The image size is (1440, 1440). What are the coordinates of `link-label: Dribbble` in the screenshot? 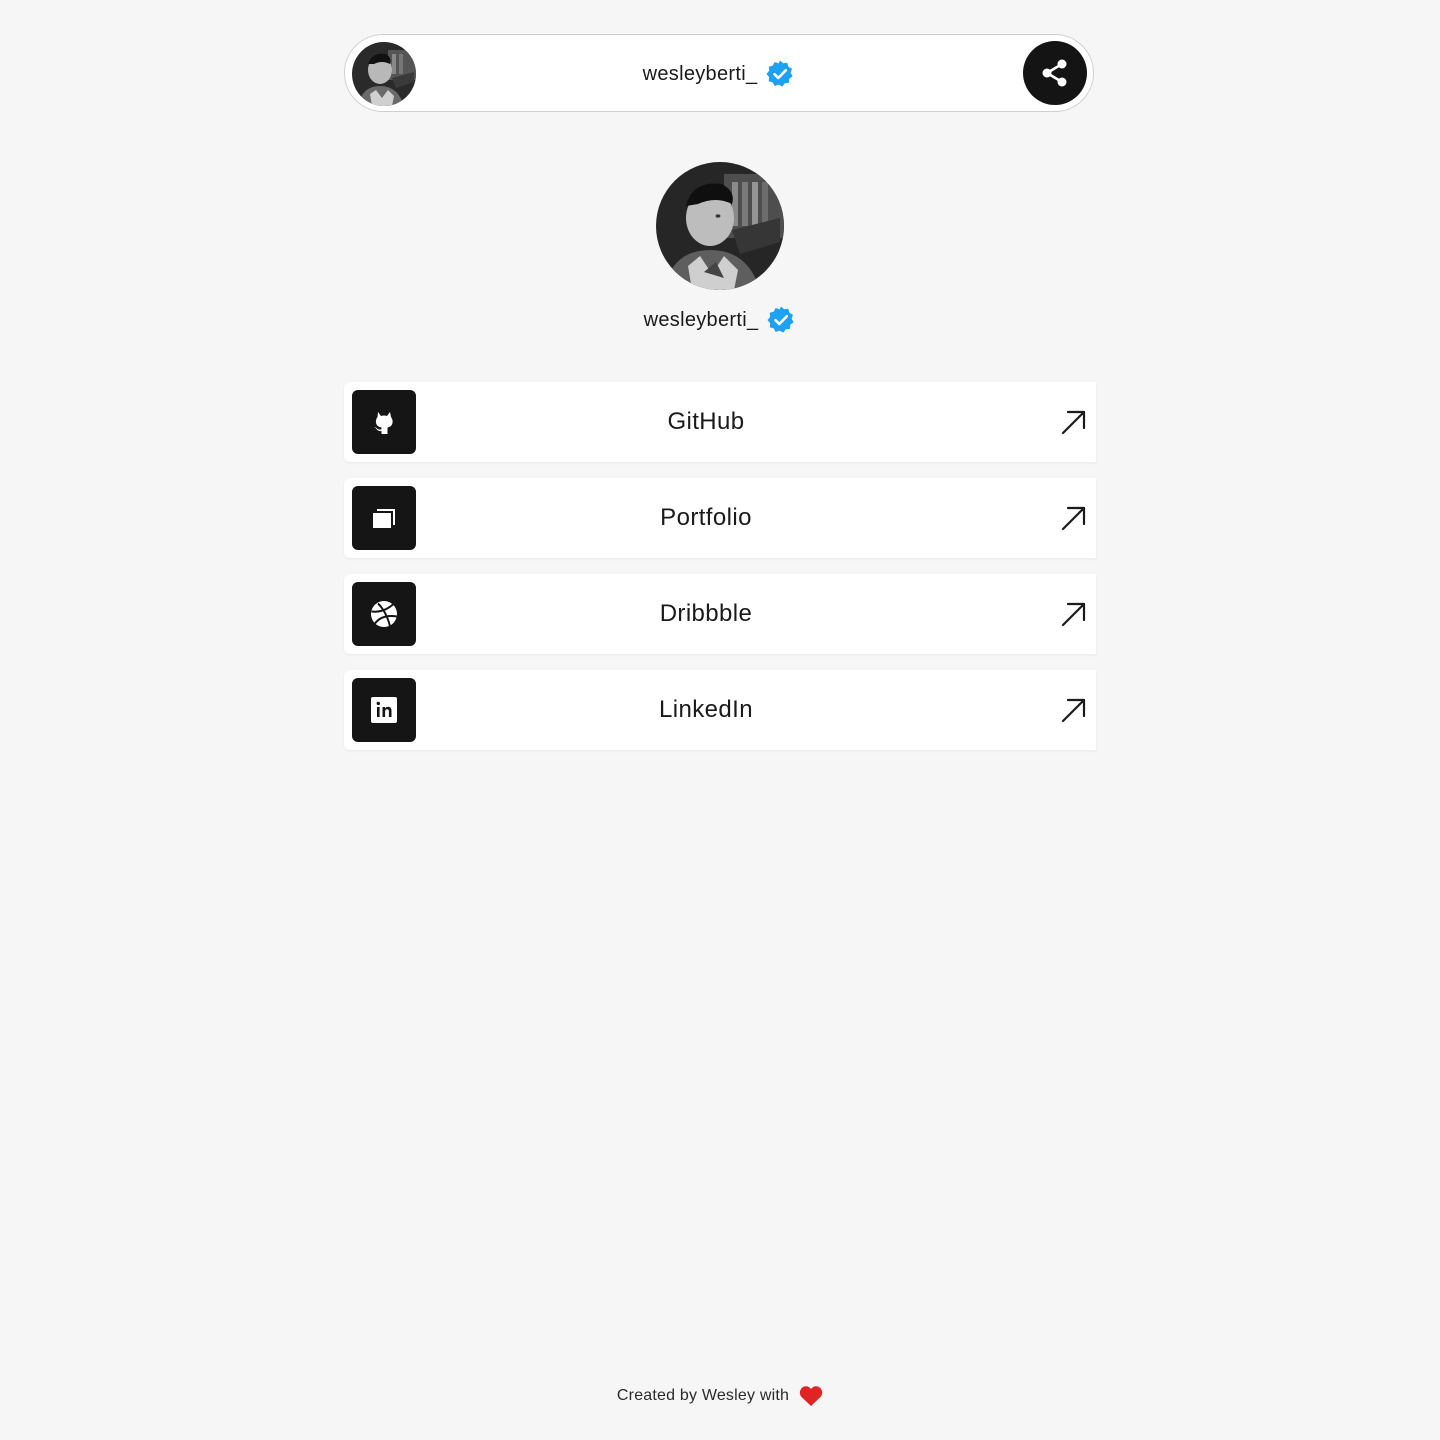 It's located at (706, 613).